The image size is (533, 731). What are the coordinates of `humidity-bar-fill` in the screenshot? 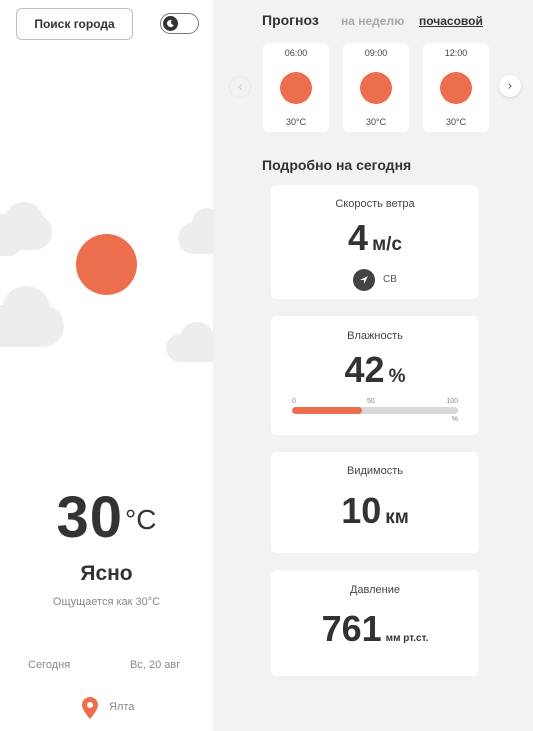 It's located at (327, 410).